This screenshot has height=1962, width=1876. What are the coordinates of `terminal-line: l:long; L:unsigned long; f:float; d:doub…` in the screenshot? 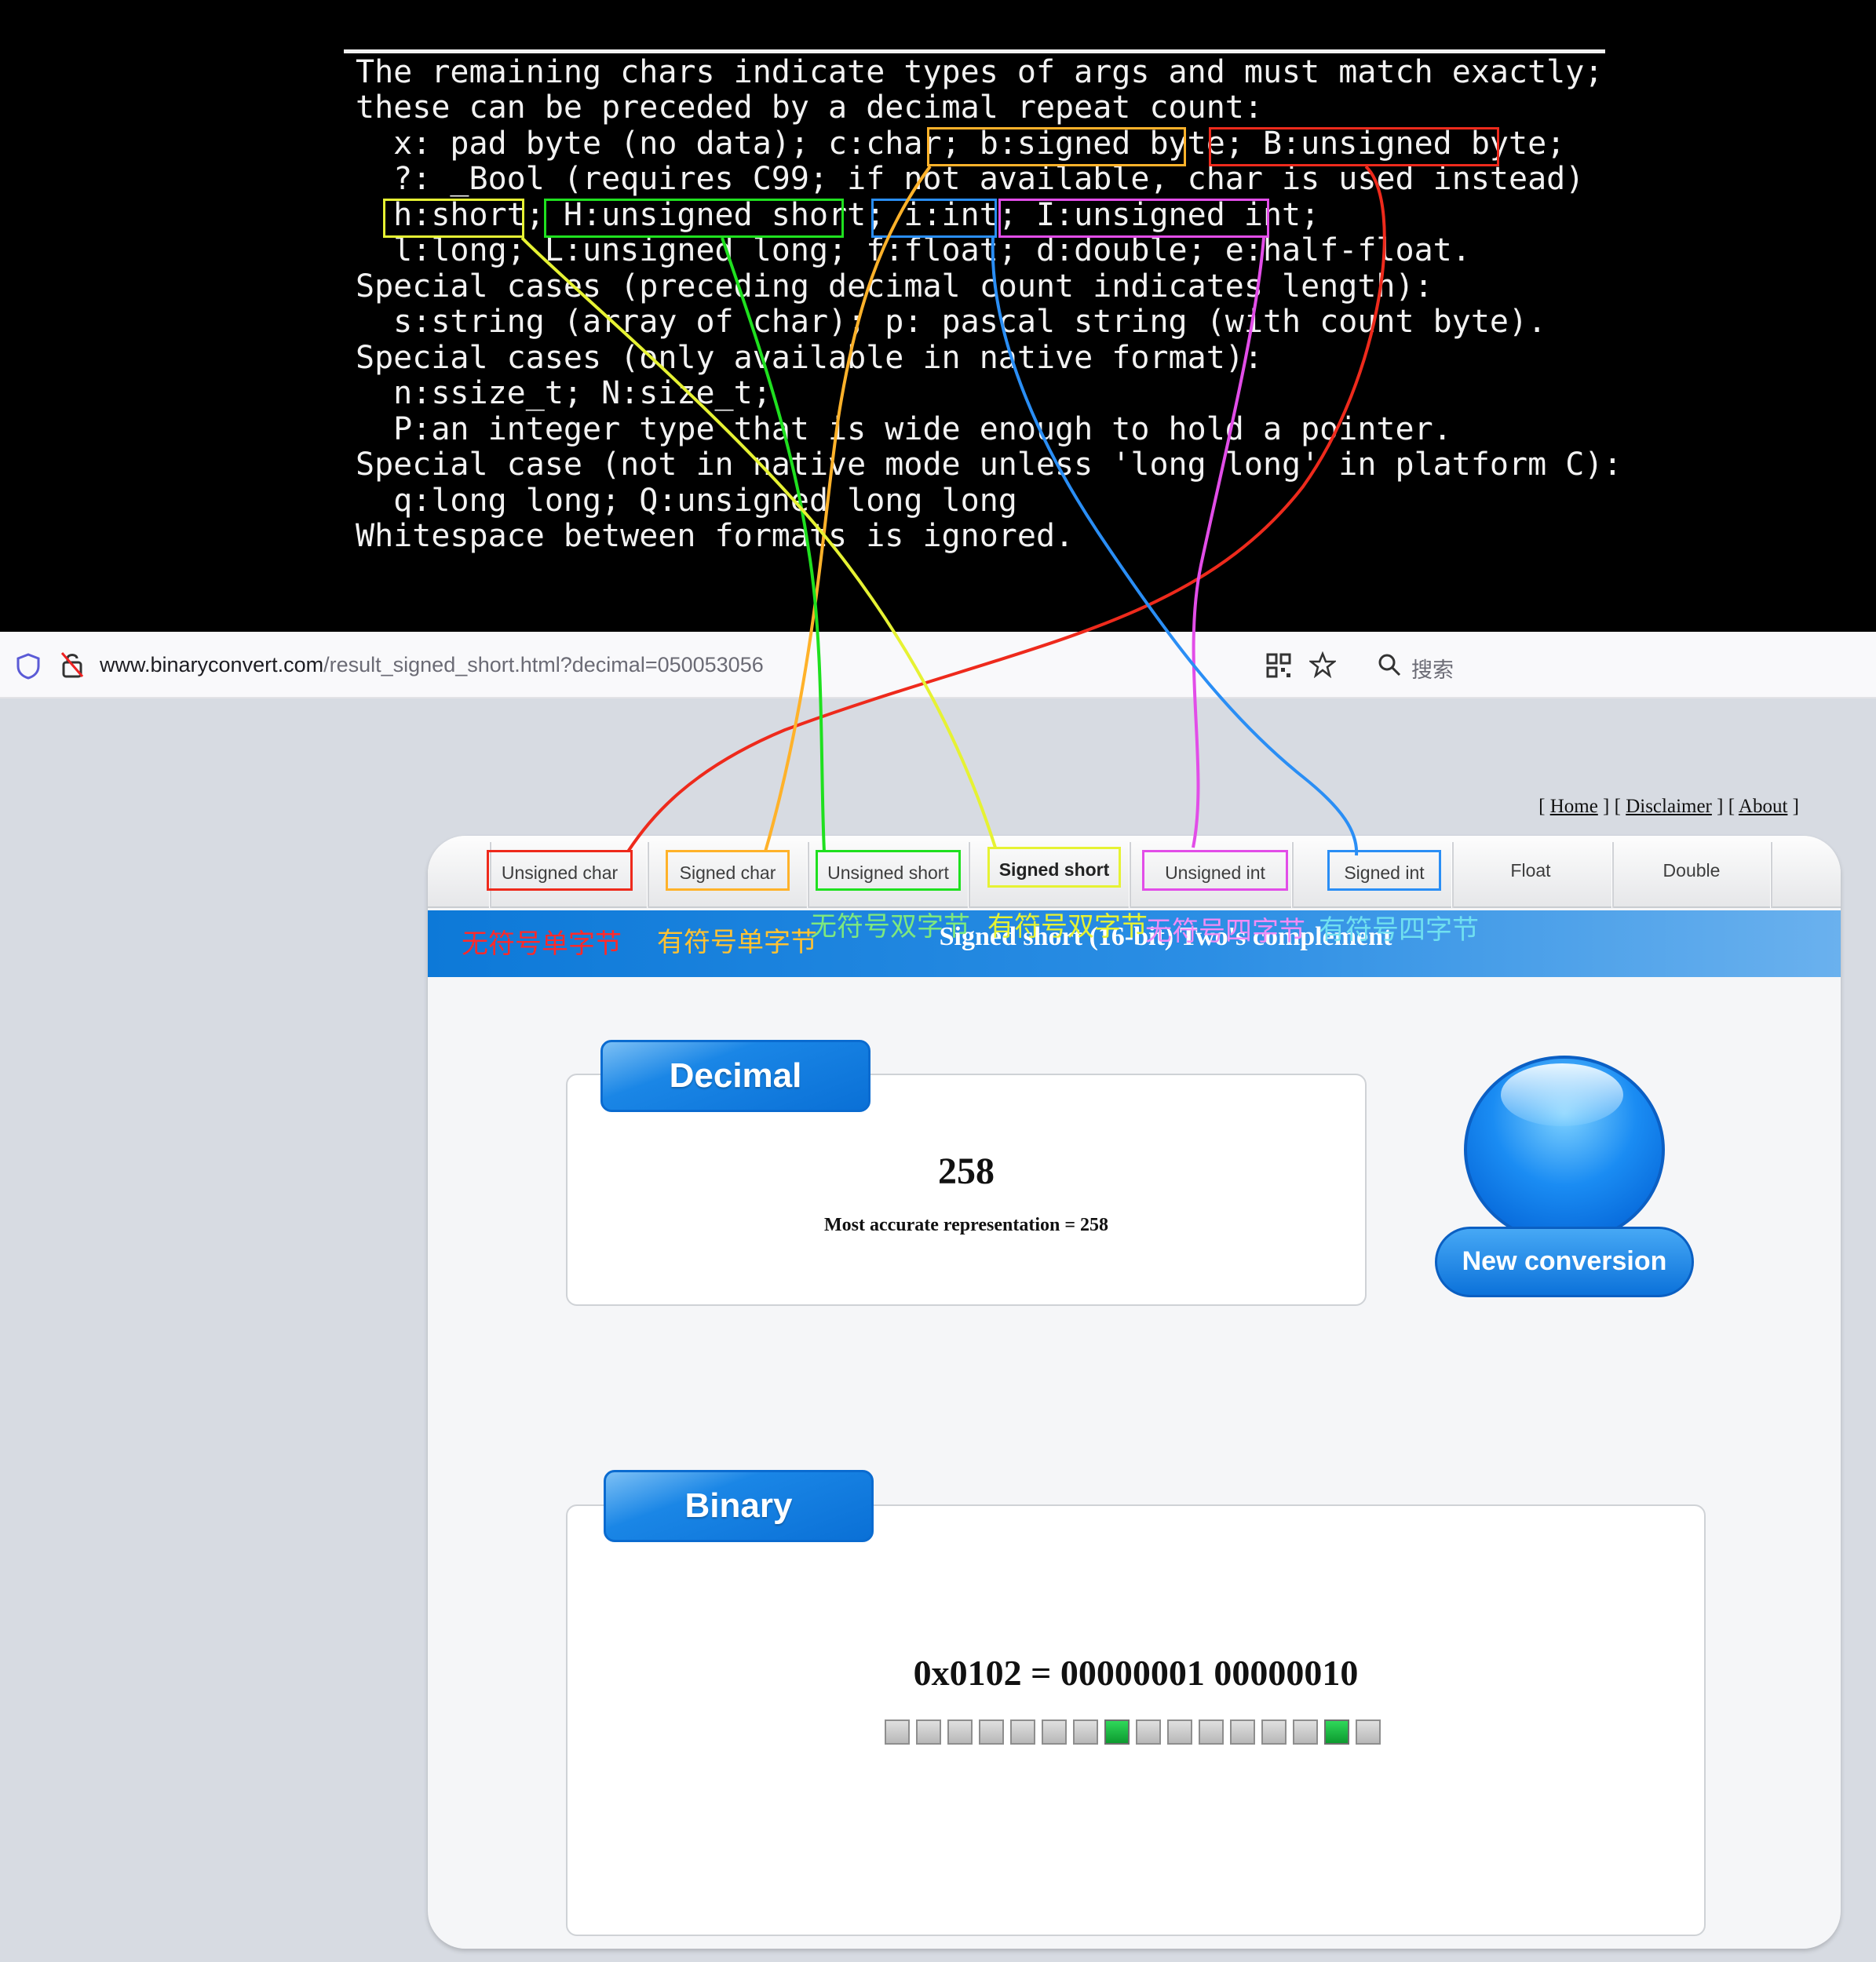 It's located at (913, 250).